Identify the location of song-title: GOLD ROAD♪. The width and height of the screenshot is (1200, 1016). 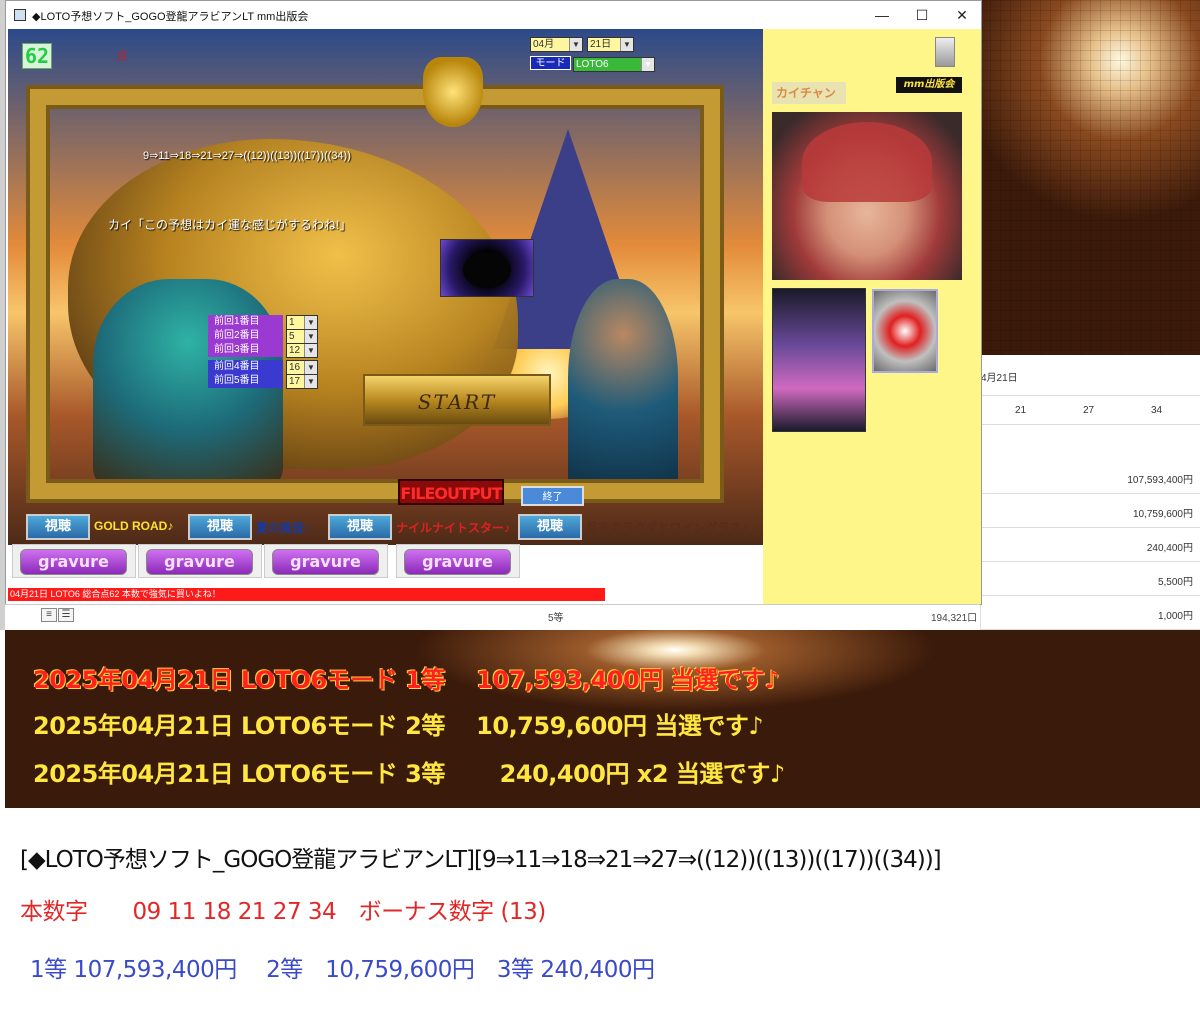
(134, 526).